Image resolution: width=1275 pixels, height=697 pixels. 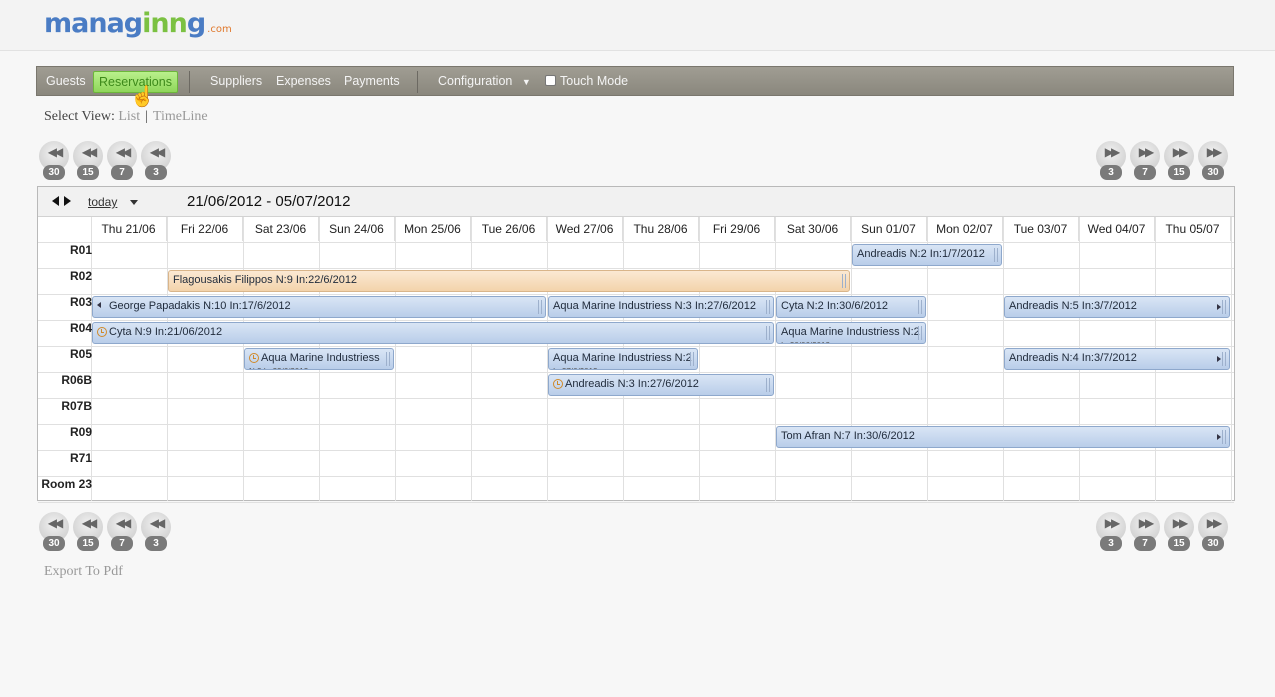 What do you see at coordinates (138, 23) in the screenshot?
I see `logo: managinng .com` at bounding box center [138, 23].